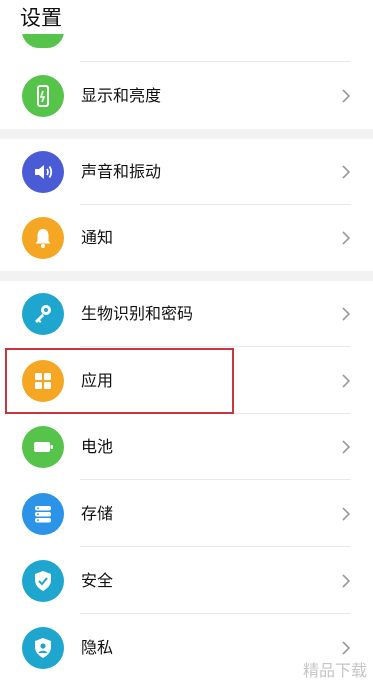 This screenshot has width=373, height=683. What do you see at coordinates (186, 514) in the screenshot?
I see `settings-item-storage: 存储` at bounding box center [186, 514].